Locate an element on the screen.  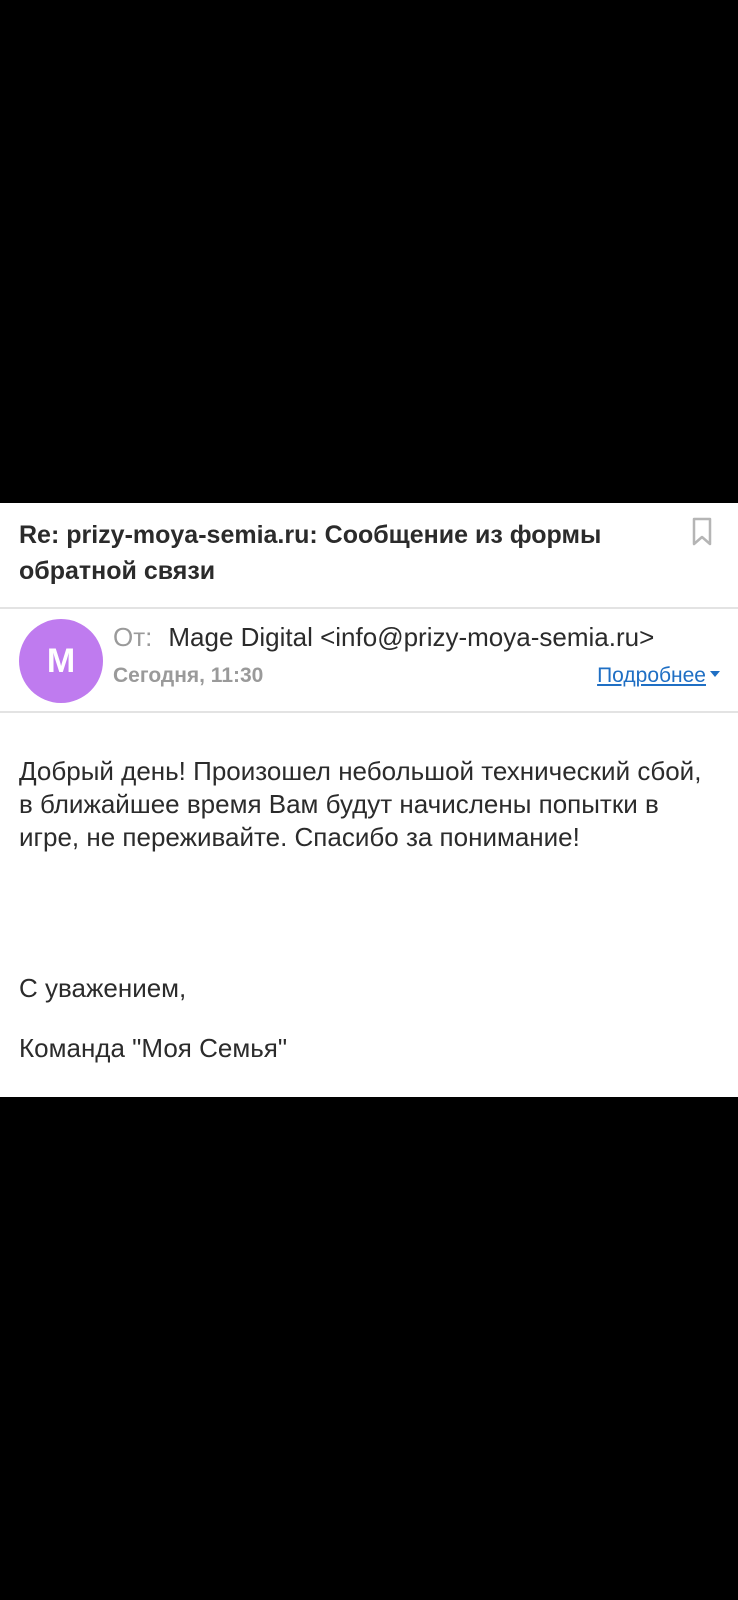
details-link: Подробнее is located at coordinates (658, 676).